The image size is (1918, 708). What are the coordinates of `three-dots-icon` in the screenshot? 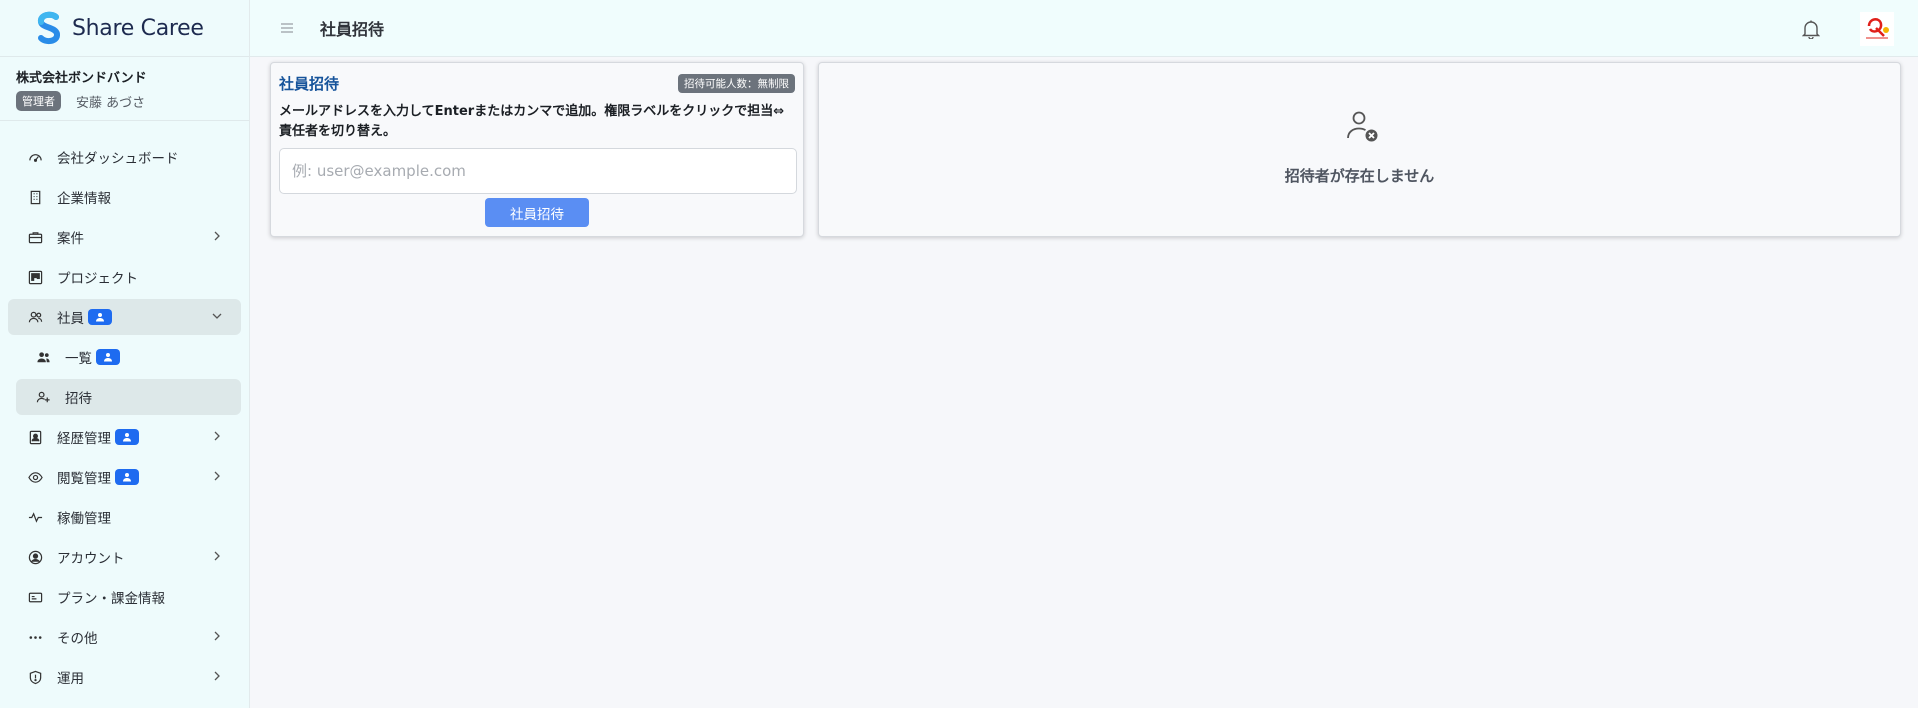 It's located at (35, 637).